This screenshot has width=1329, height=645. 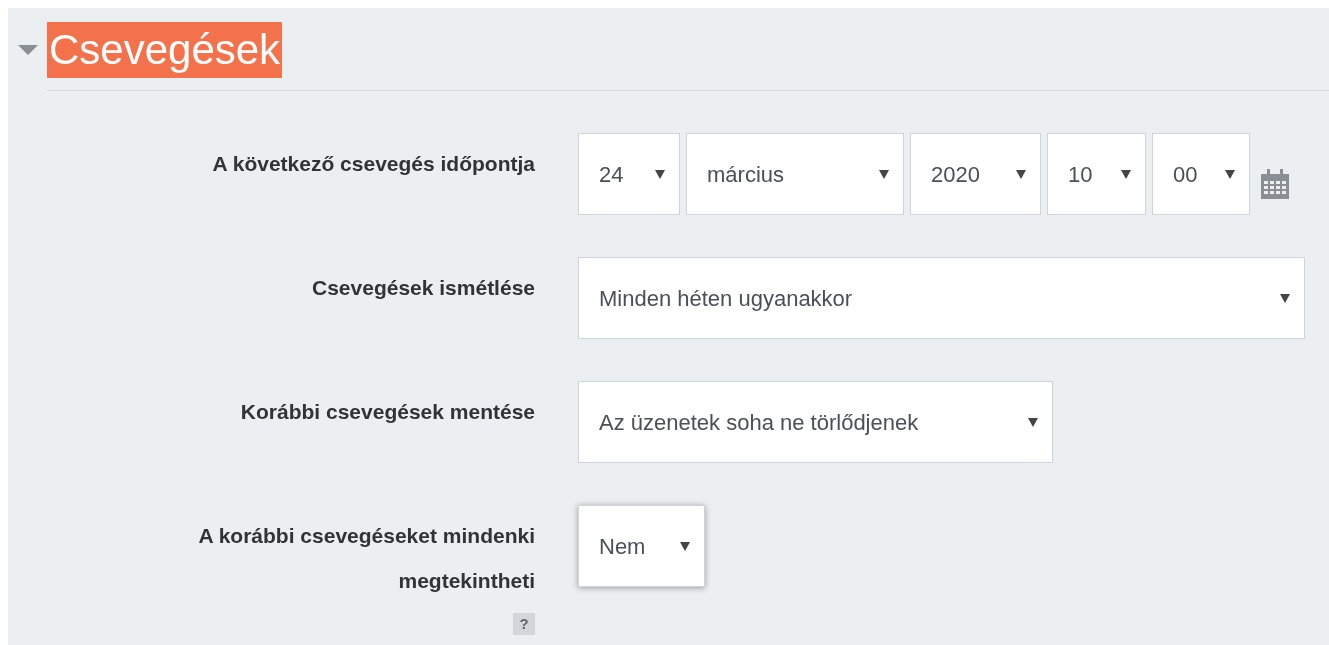 What do you see at coordinates (1096, 174) in the screenshot?
I see `date-select: 10` at bounding box center [1096, 174].